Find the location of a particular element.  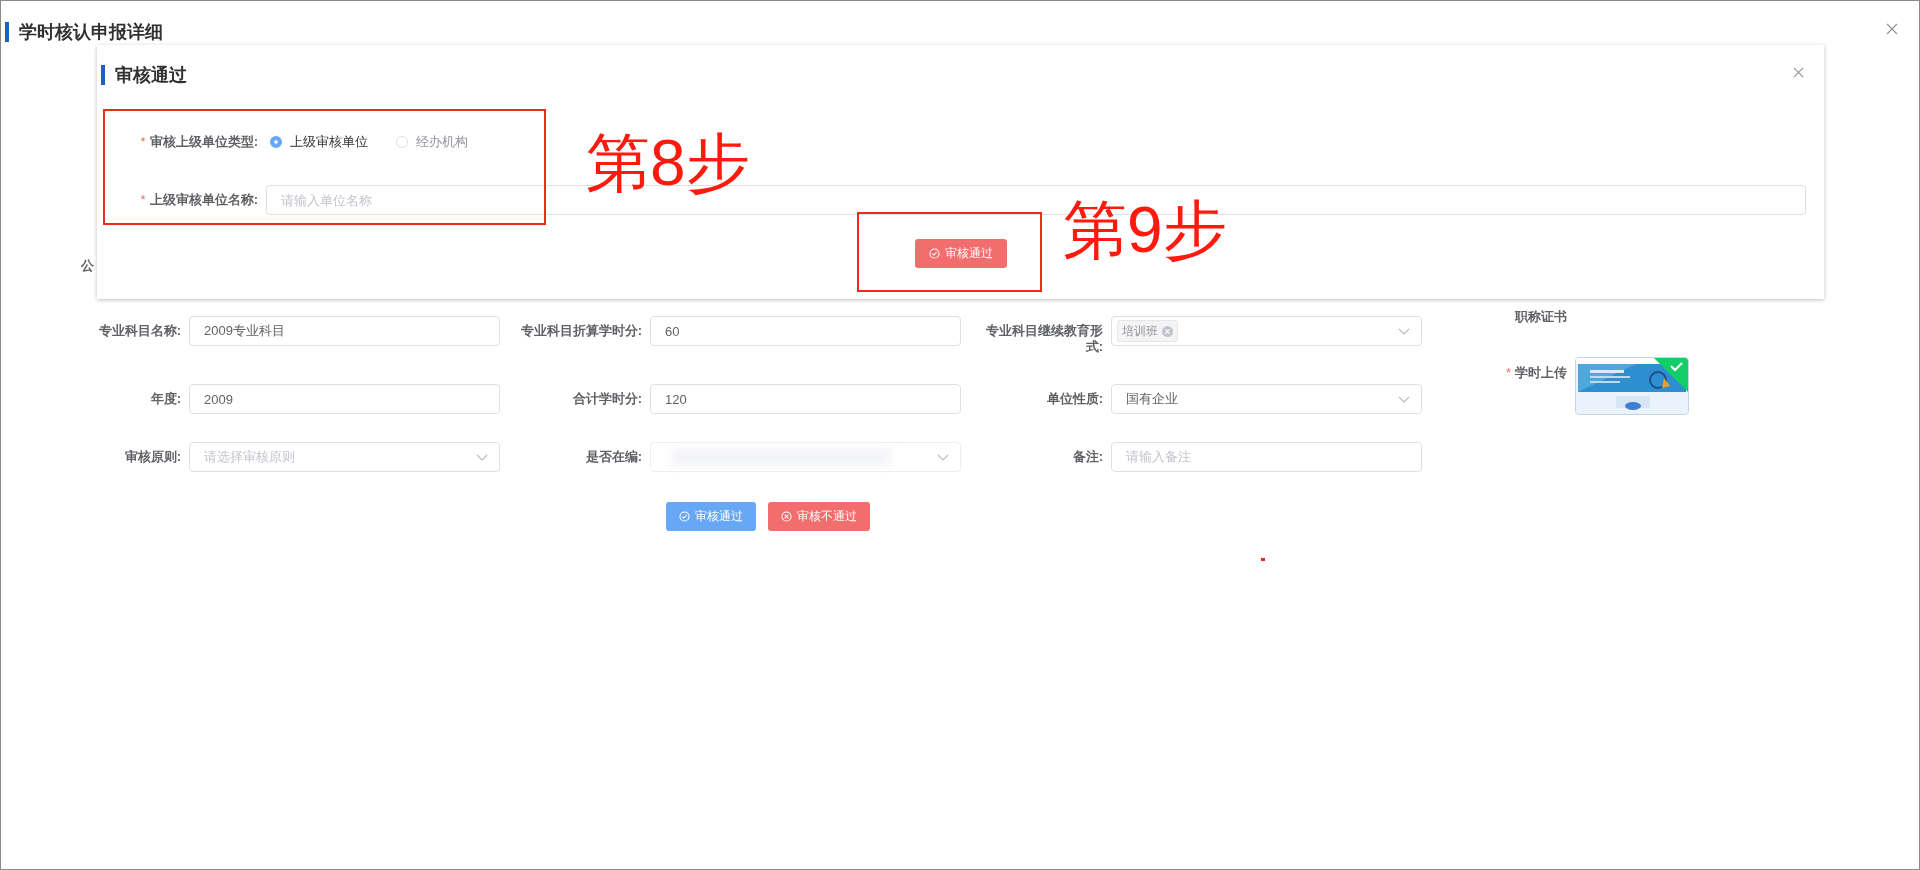

select-field: 请选择审核原则 is located at coordinates (344, 457).